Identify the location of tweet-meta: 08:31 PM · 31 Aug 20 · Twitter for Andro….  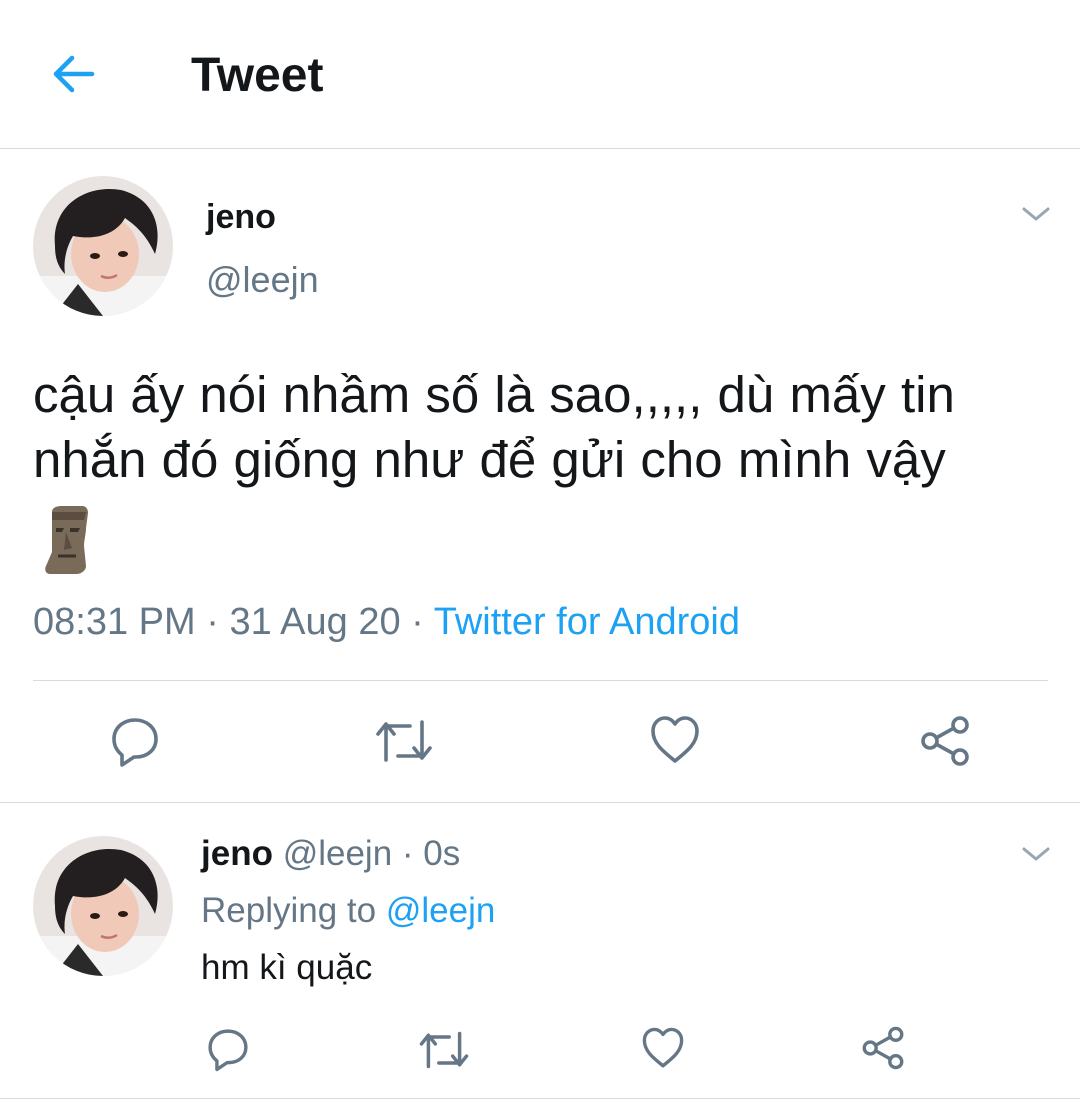
(386, 622).